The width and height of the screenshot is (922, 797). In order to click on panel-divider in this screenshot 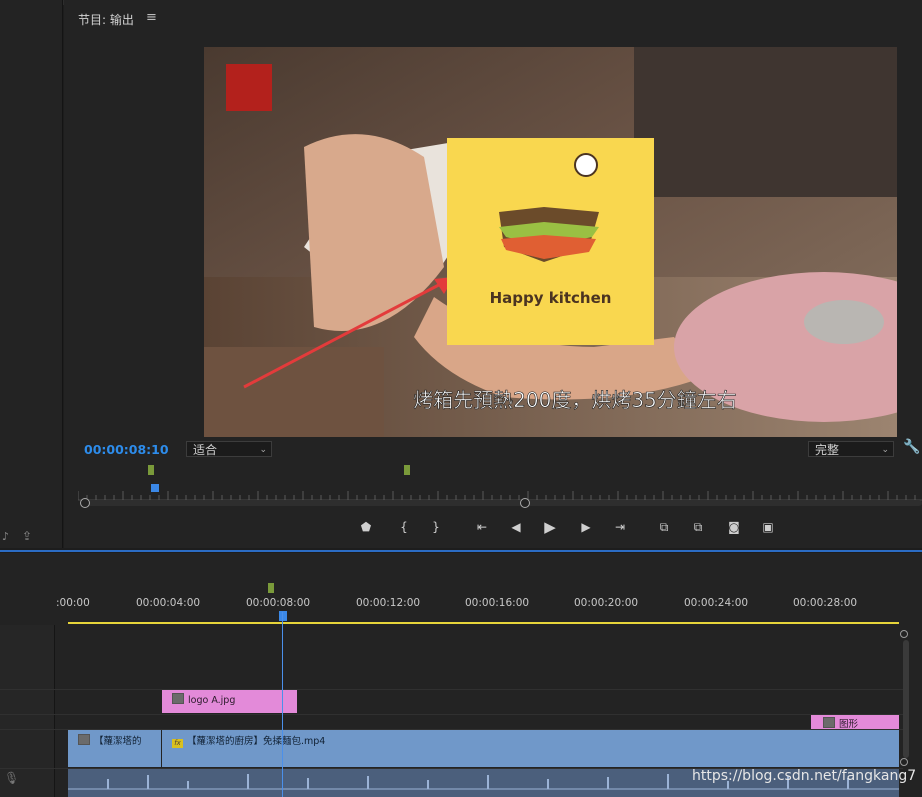, I will do `click(461, 551)`.